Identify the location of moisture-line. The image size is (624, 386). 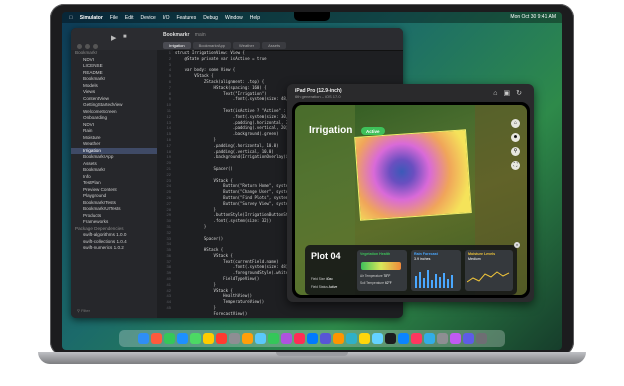
(488, 277).